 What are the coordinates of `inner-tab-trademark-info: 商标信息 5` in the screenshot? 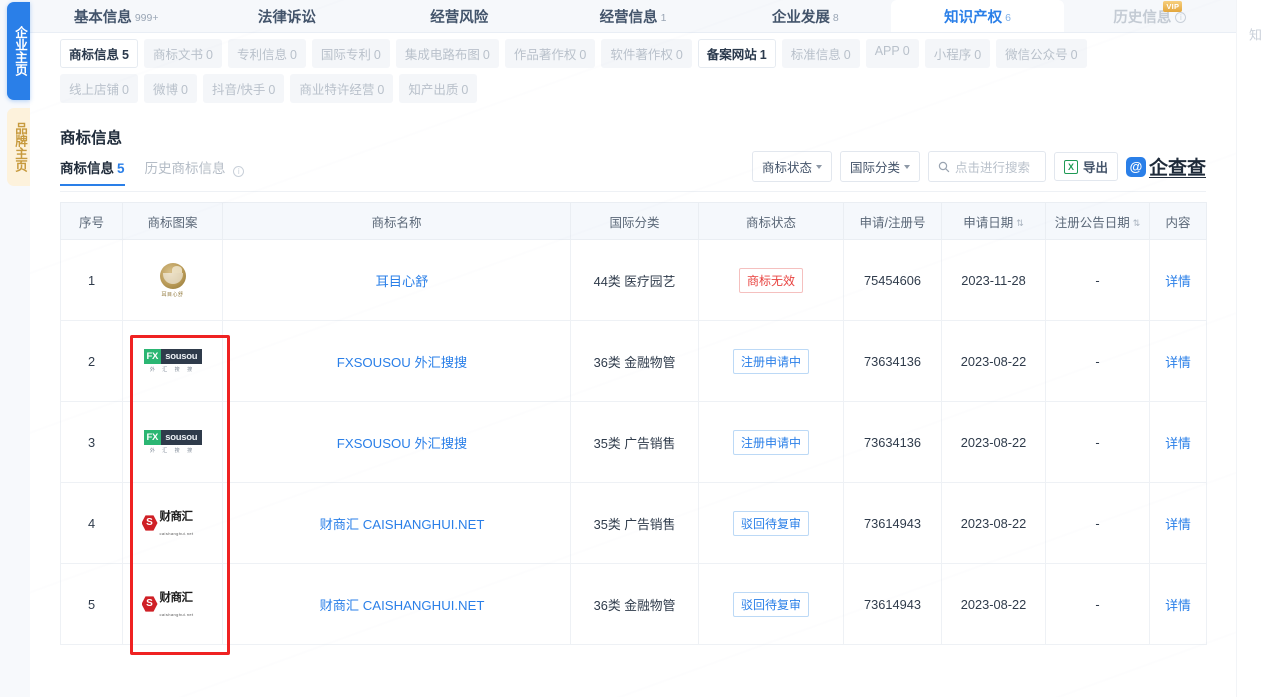 It's located at (92, 171).